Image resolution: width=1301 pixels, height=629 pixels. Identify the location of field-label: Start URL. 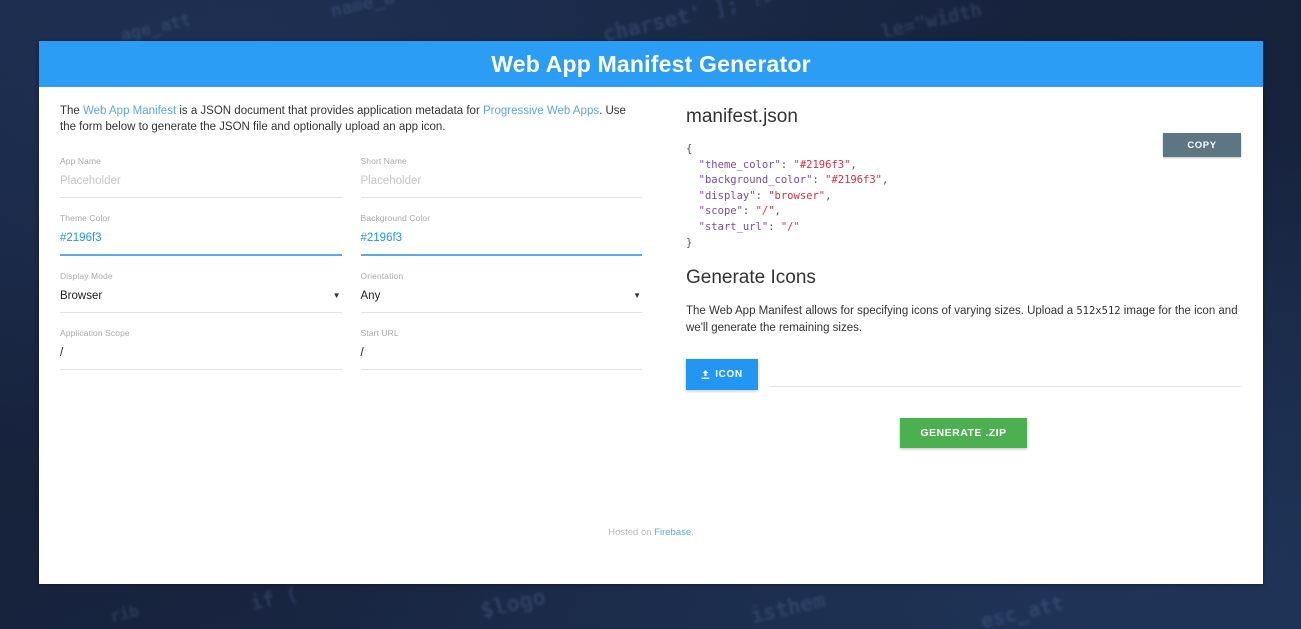
(379, 332).